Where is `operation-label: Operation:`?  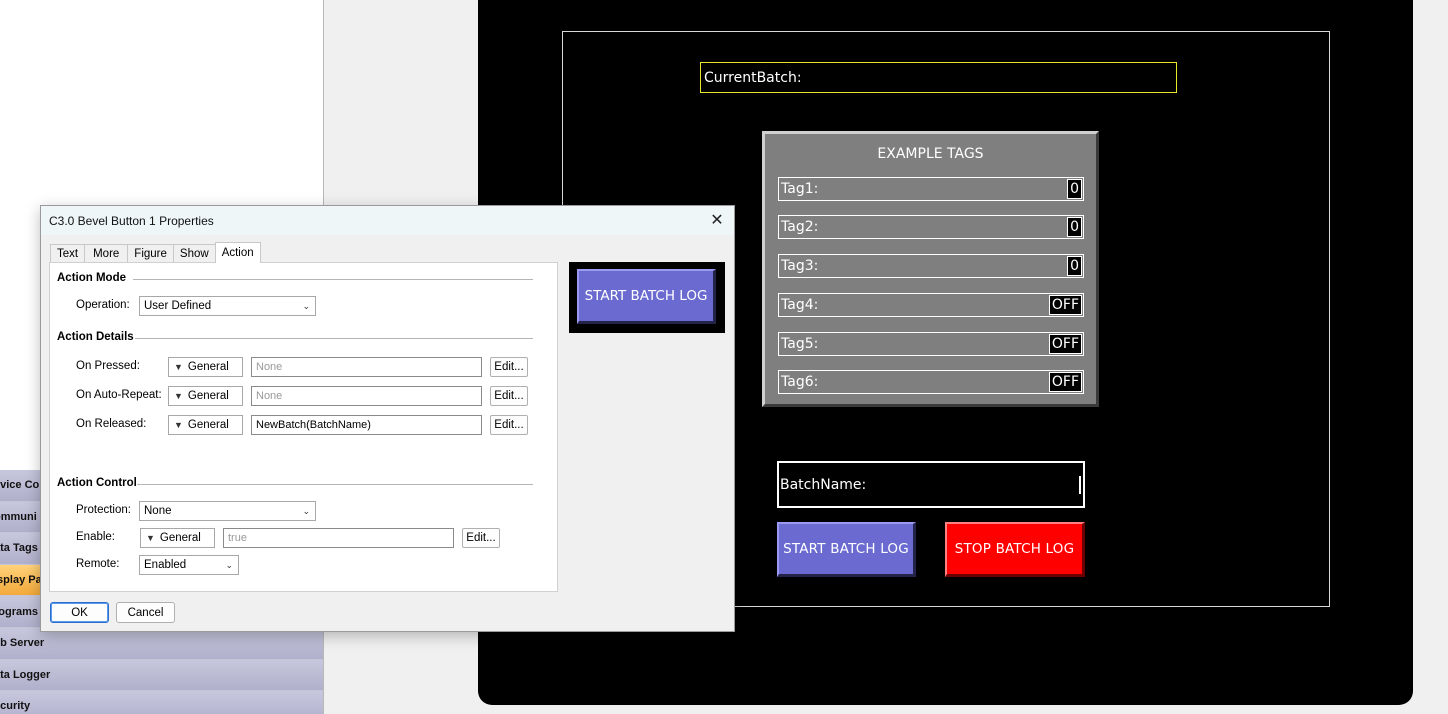
operation-label: Operation: is located at coordinates (103, 305).